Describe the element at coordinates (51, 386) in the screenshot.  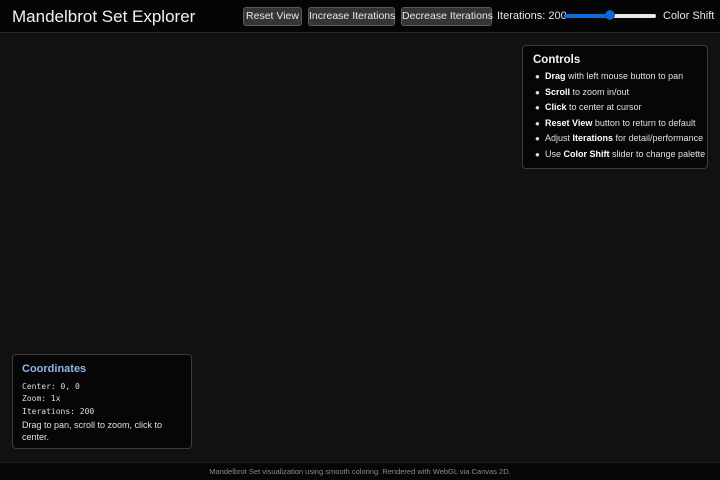
I see `center-readout: Center: 0, 0` at that location.